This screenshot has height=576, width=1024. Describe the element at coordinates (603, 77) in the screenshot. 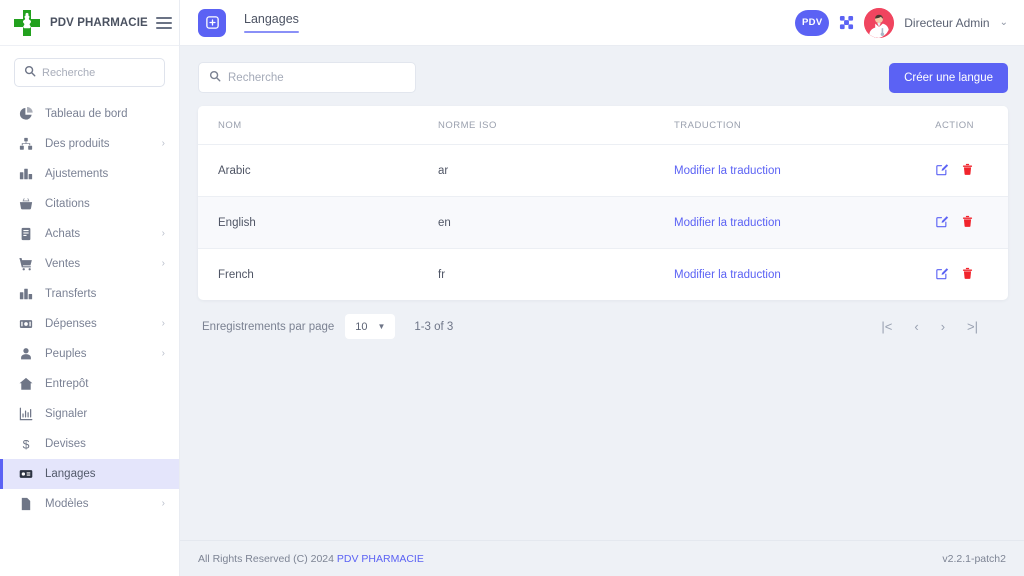

I see `toolbar: Recherche Créer une langue` at that location.